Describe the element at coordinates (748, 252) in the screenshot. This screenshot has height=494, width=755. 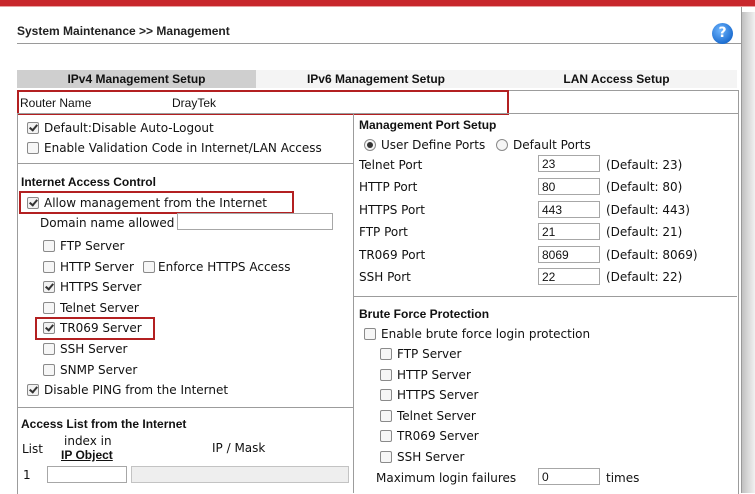
I see `window-shadow` at that location.